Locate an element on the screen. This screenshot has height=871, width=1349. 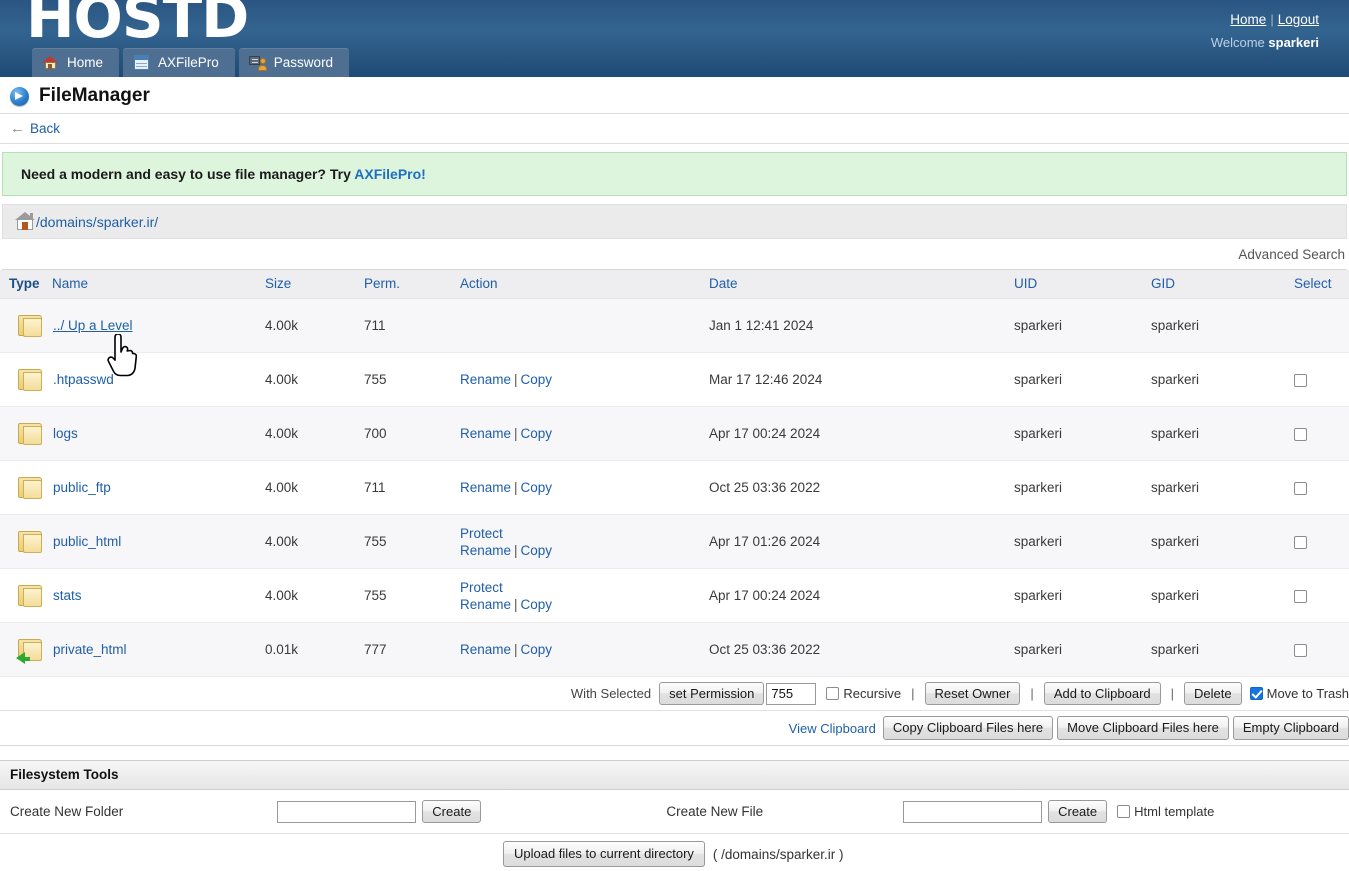
delete-button: Delete is located at coordinates (1213, 693).